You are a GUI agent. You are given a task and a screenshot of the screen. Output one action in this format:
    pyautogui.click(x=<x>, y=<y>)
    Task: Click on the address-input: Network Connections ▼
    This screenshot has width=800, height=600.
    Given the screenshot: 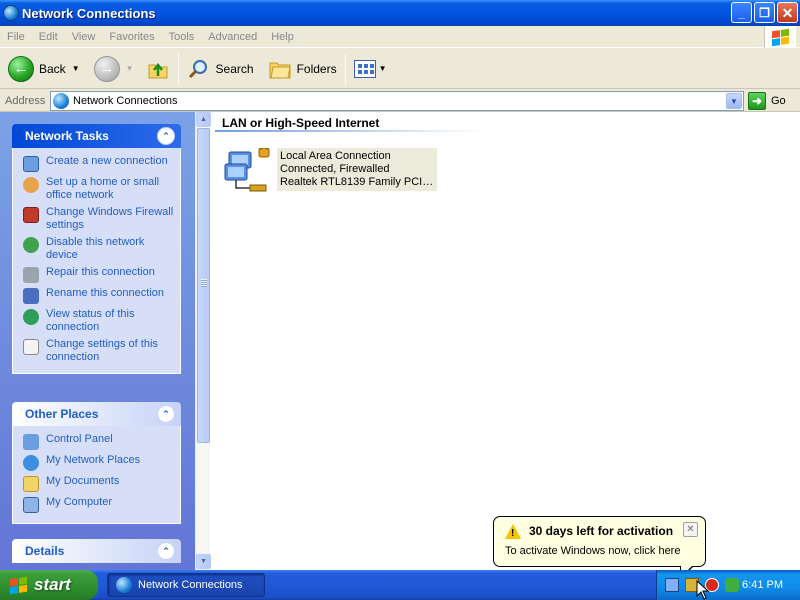 What is the action you would take?
    pyautogui.click(x=397, y=101)
    